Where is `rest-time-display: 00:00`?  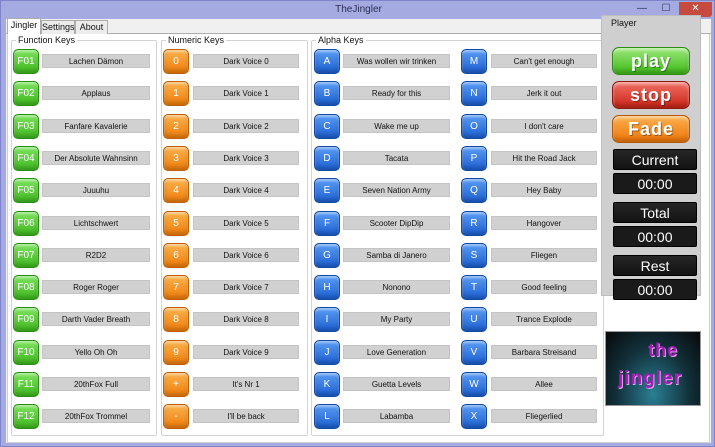
rest-time-display: 00:00 is located at coordinates (655, 289).